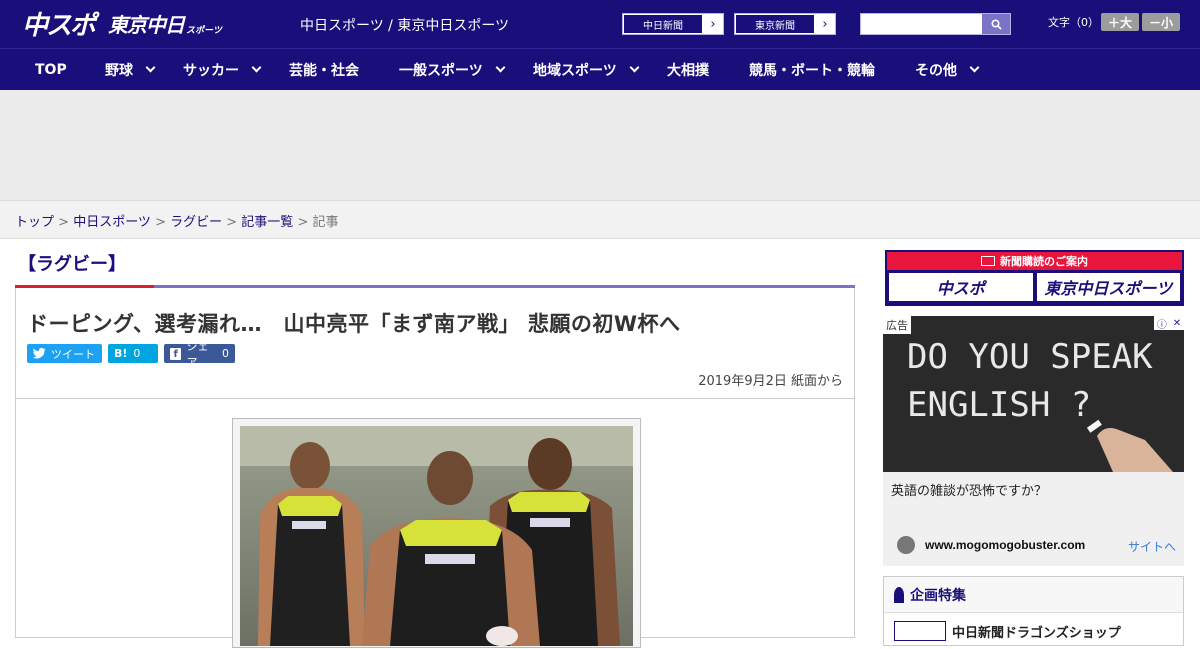 The height and width of the screenshot is (649, 1200). I want to click on facebook-icon: f, so click(176, 353).